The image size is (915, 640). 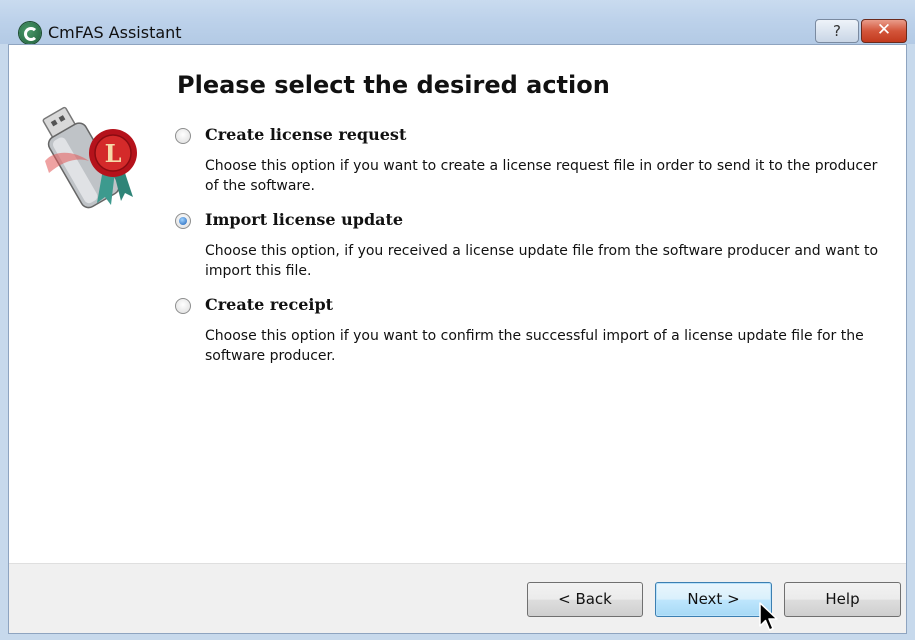 I want to click on cmfas-app-icon, so click(x=30, y=33).